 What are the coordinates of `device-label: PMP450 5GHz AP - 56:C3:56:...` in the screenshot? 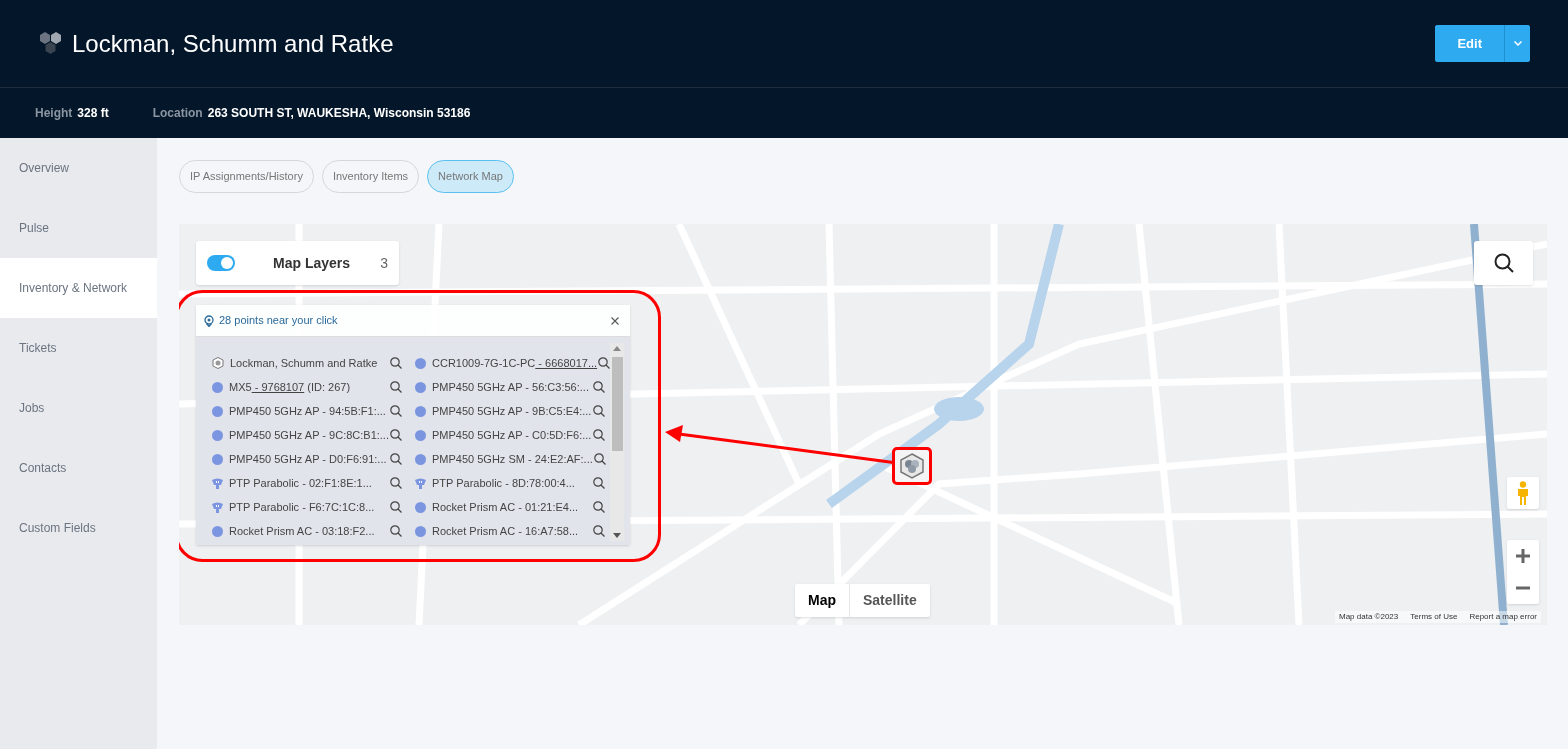 It's located at (510, 387).